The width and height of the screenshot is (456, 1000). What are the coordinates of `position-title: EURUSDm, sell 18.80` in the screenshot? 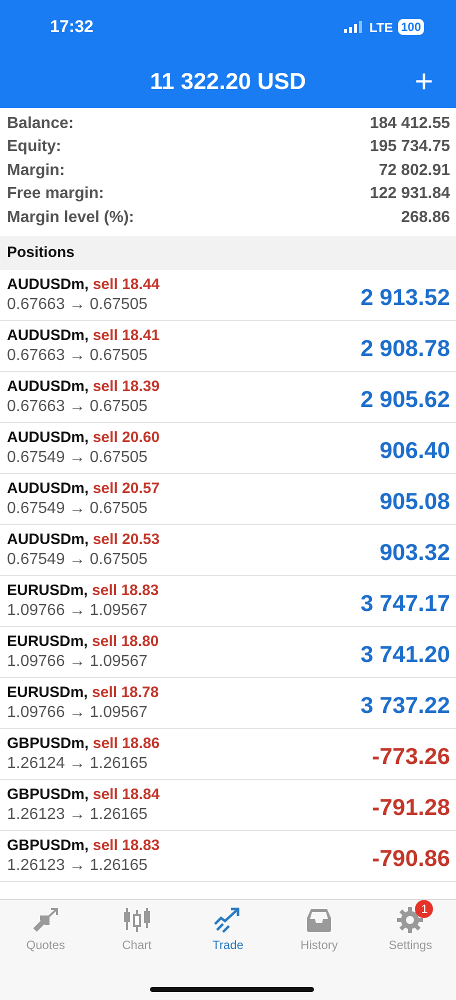 It's located at (83, 641).